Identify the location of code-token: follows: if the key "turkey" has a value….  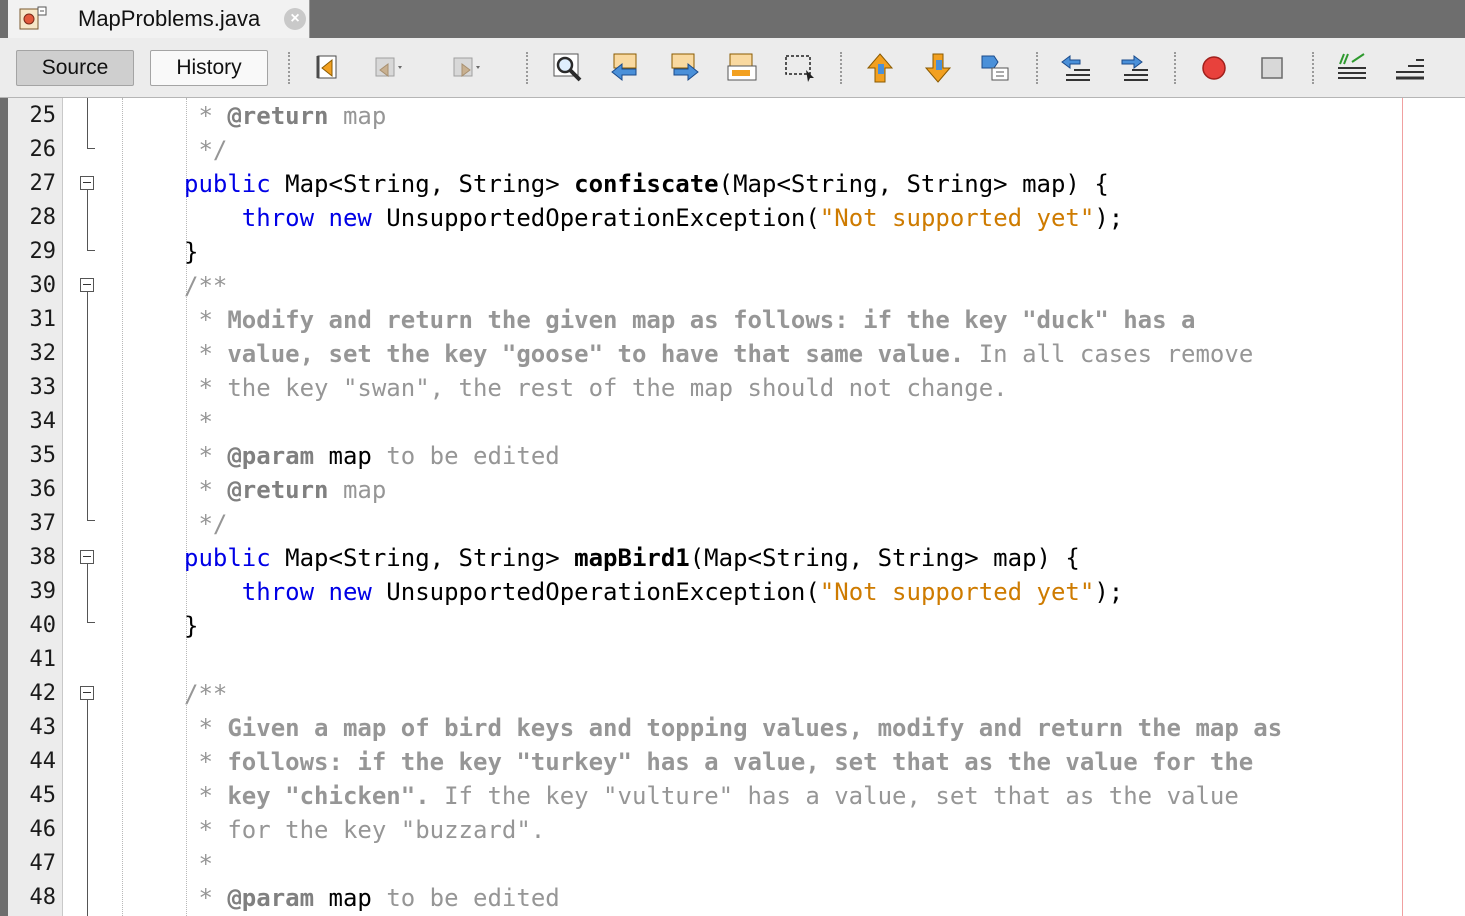
(740, 762).